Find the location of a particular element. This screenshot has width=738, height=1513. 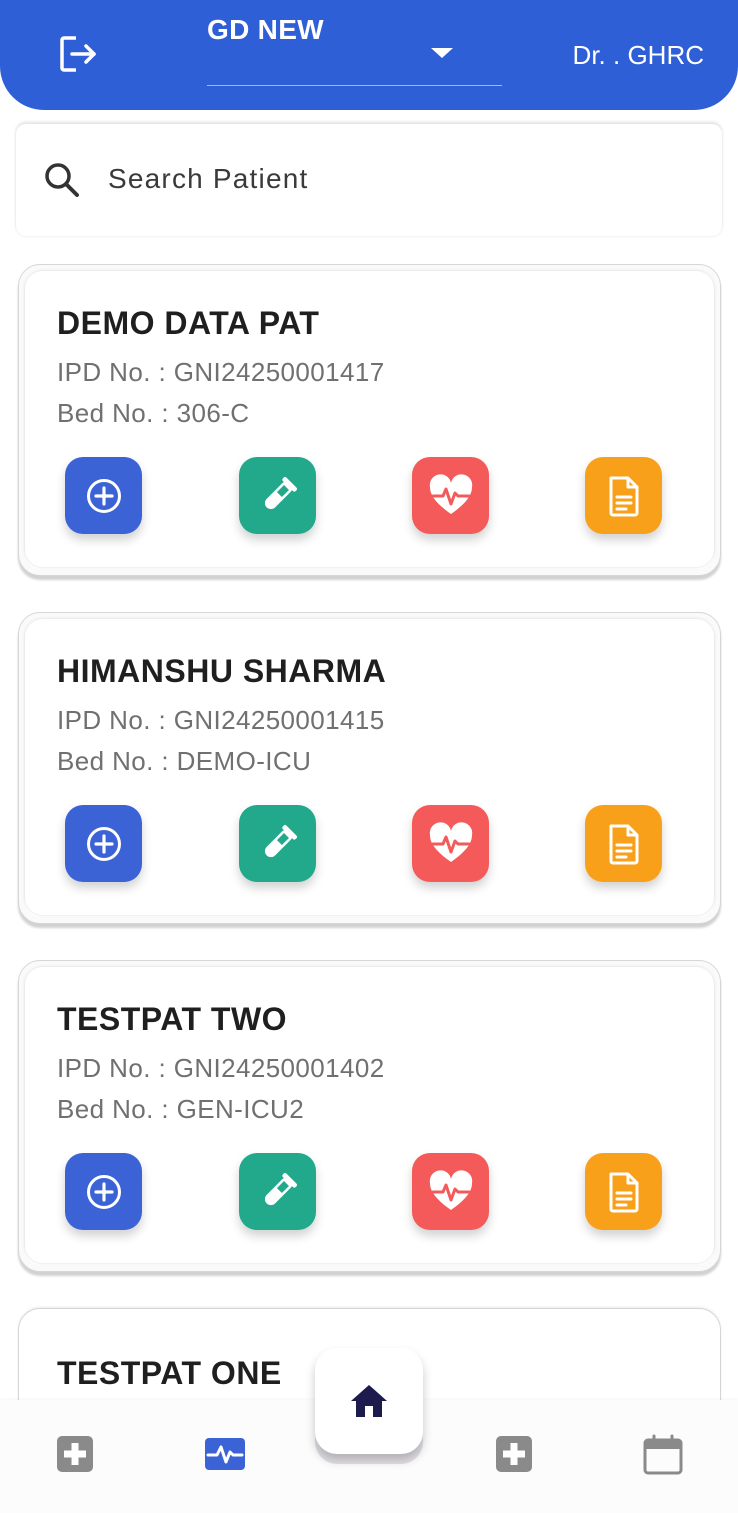

department-dropdown: GD NEW is located at coordinates (354, 49).